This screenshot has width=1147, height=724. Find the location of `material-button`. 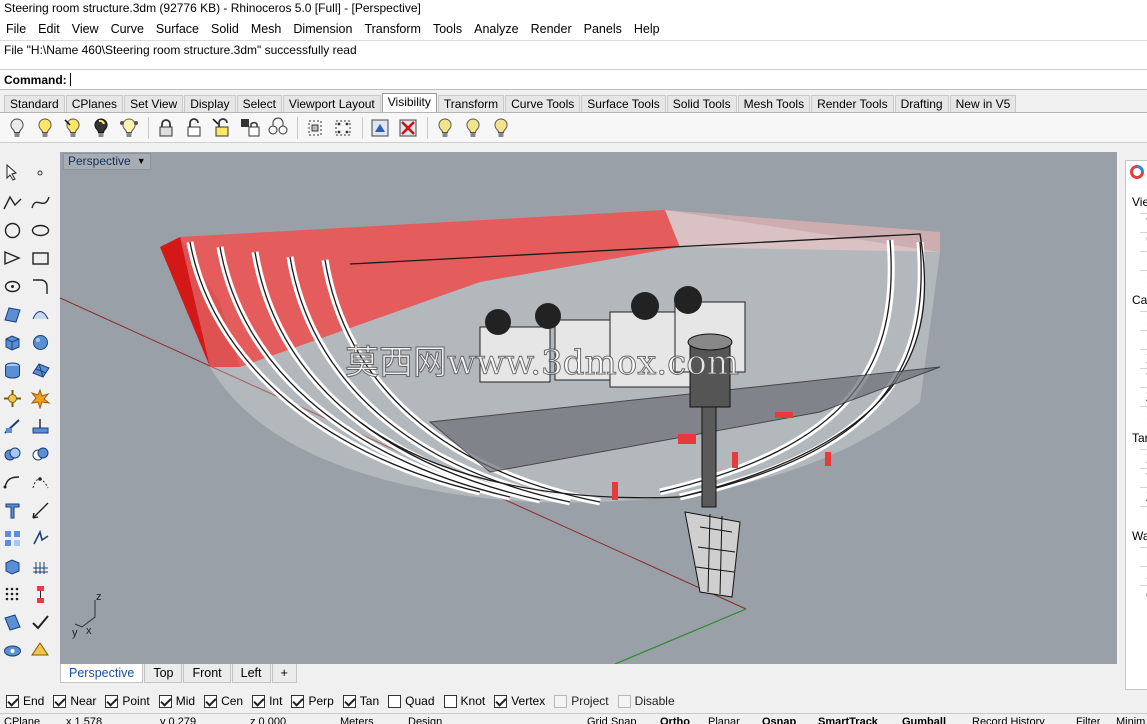

material-button is located at coordinates (40, 650).